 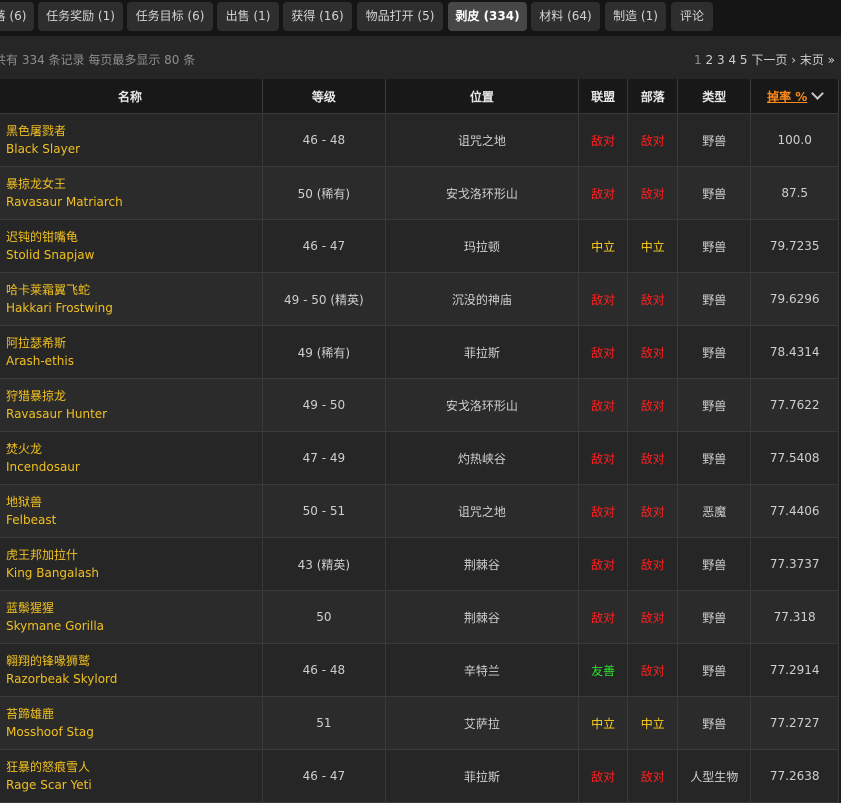 What do you see at coordinates (324, 96) in the screenshot?
I see `header-level: 等级` at bounding box center [324, 96].